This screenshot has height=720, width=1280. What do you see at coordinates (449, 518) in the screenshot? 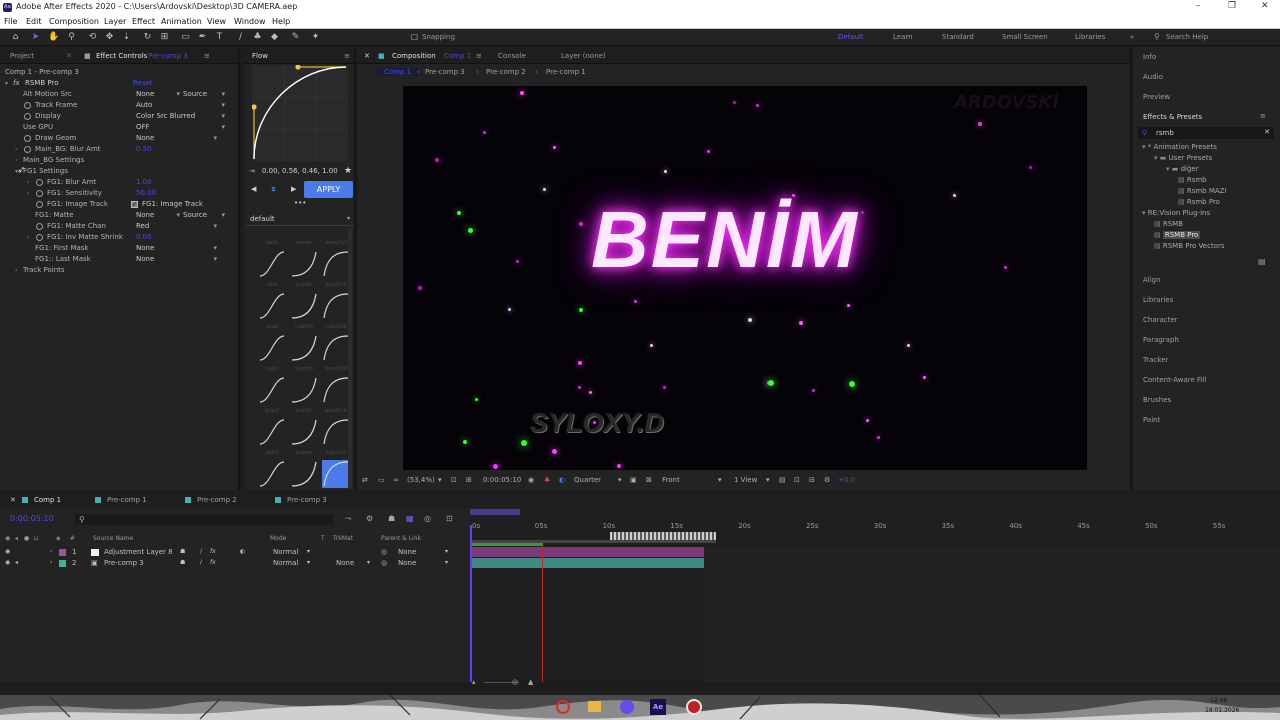
I see `graph-editor-icon: ⊡` at bounding box center [449, 518].